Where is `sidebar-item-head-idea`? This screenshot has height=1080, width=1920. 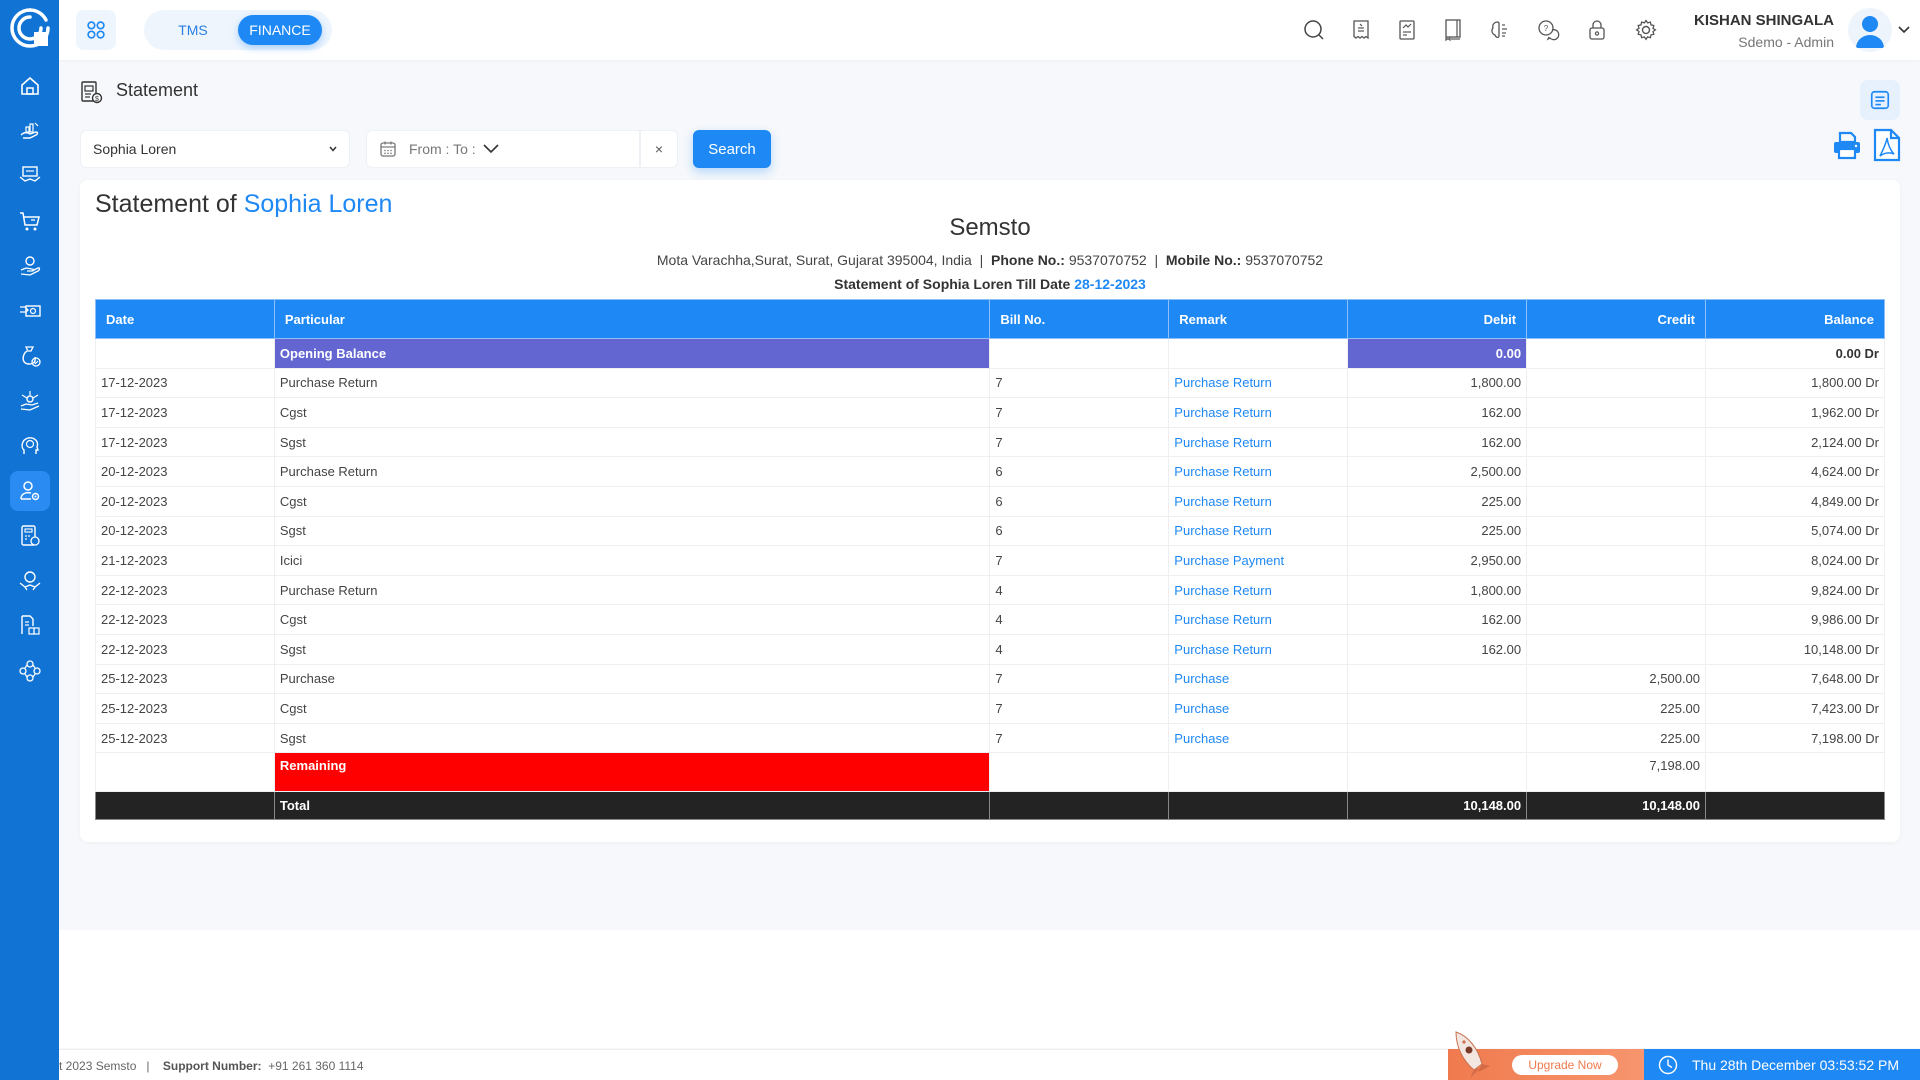 sidebar-item-head-idea is located at coordinates (30, 446).